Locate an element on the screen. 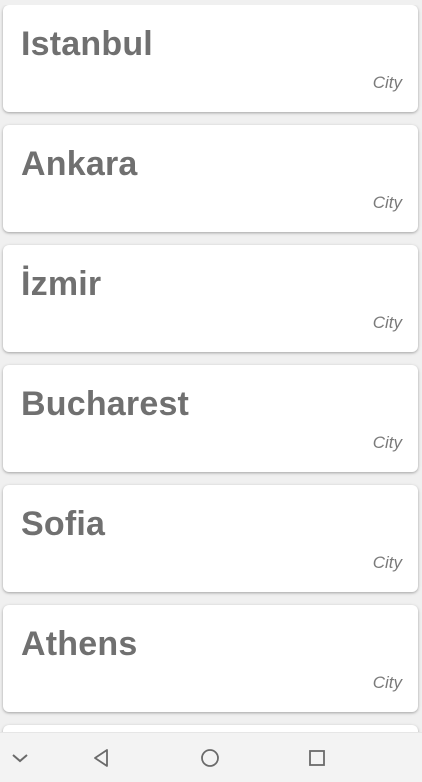 The height and width of the screenshot is (782, 422). city-name: Istanbul is located at coordinates (87, 44).